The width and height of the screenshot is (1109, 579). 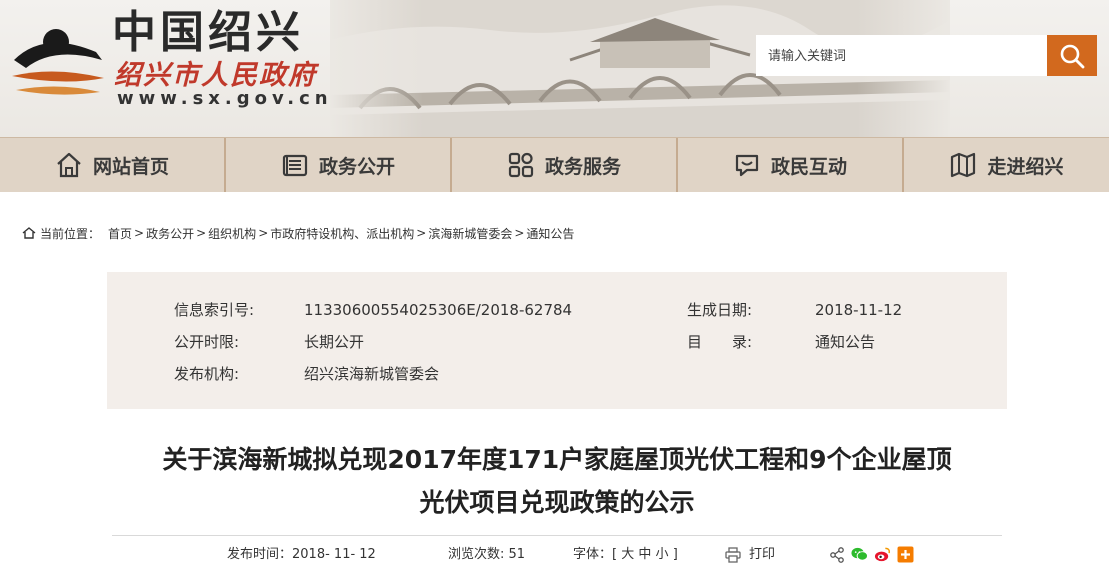 What do you see at coordinates (69, 165) in the screenshot?
I see `home-icon` at bounding box center [69, 165].